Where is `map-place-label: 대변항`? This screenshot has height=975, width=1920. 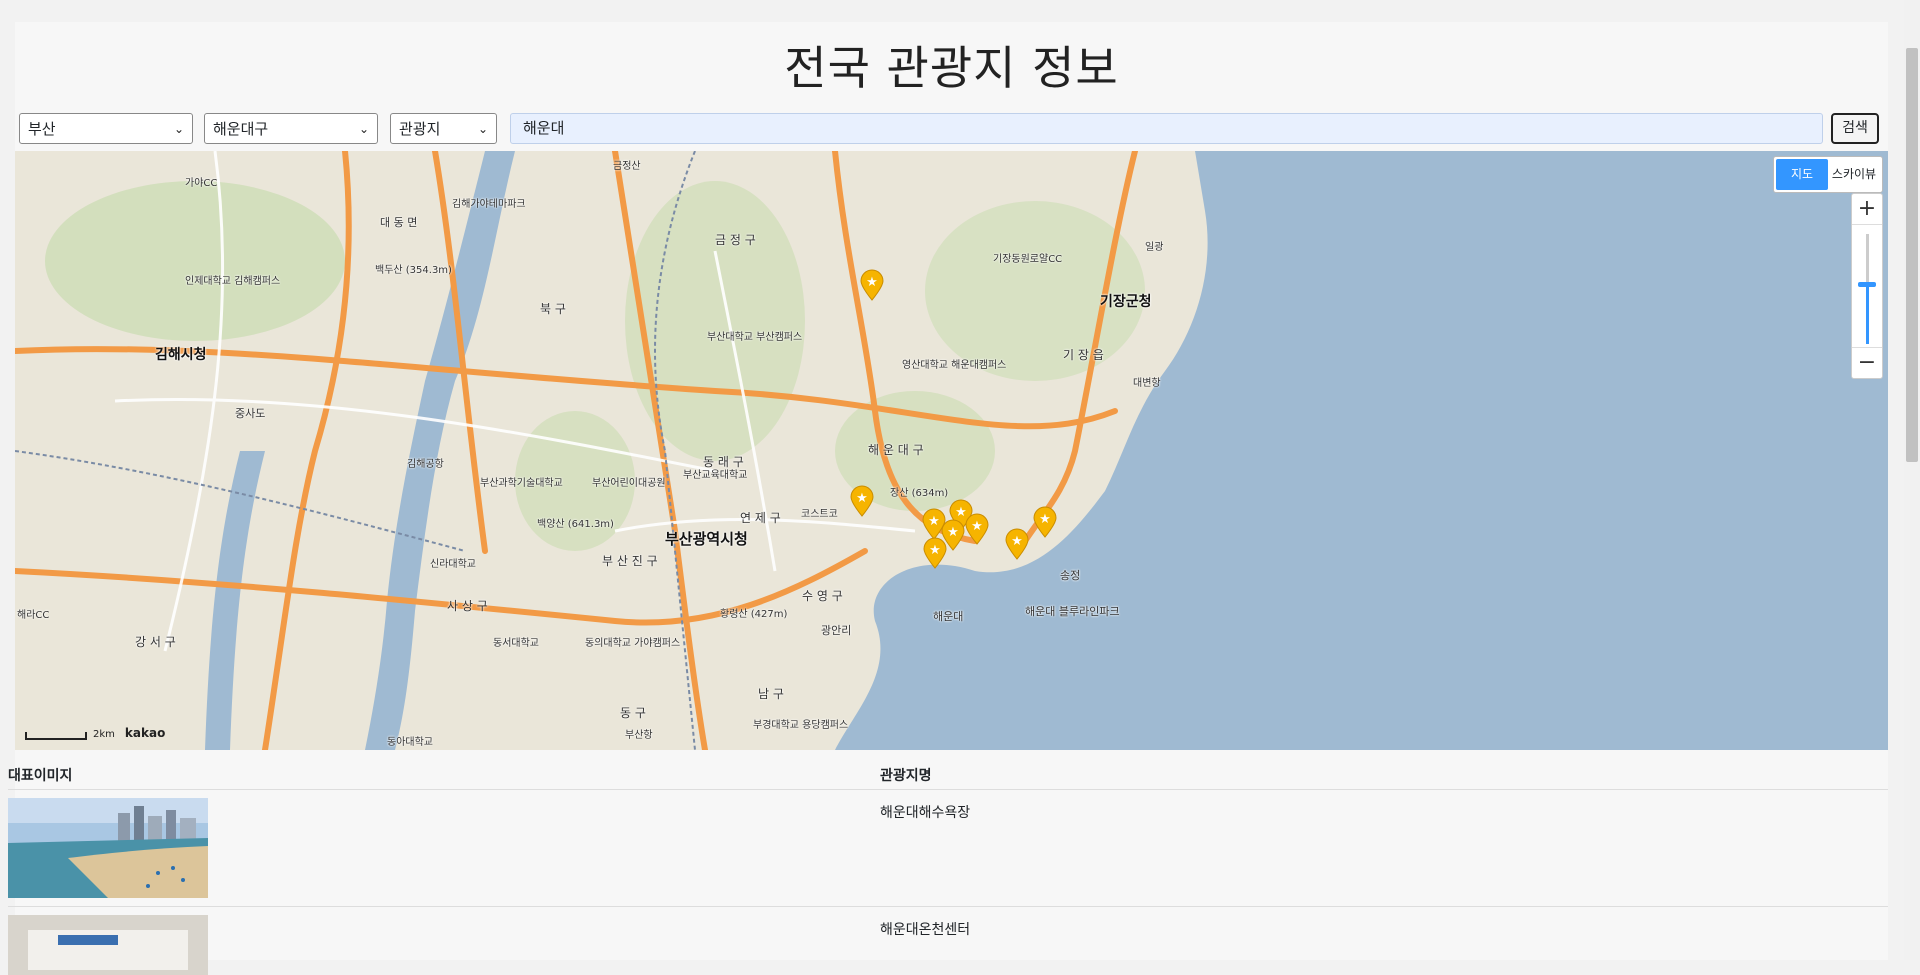
map-place-label: 대변항 is located at coordinates (1147, 383).